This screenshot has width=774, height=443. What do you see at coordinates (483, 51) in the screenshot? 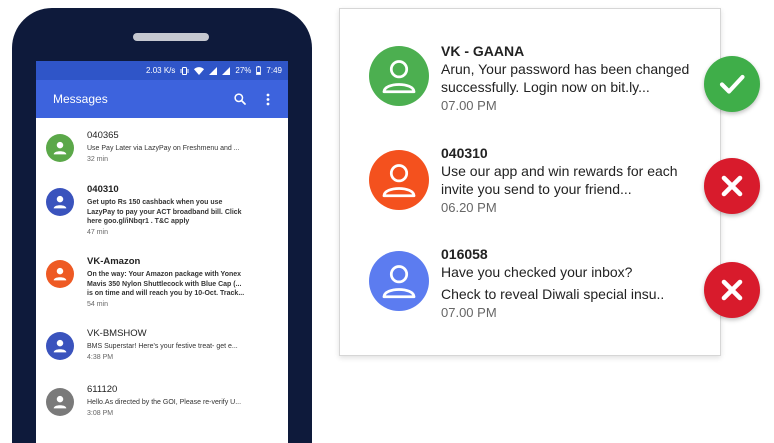
I see `sms-sender: VK - GAANA` at bounding box center [483, 51].